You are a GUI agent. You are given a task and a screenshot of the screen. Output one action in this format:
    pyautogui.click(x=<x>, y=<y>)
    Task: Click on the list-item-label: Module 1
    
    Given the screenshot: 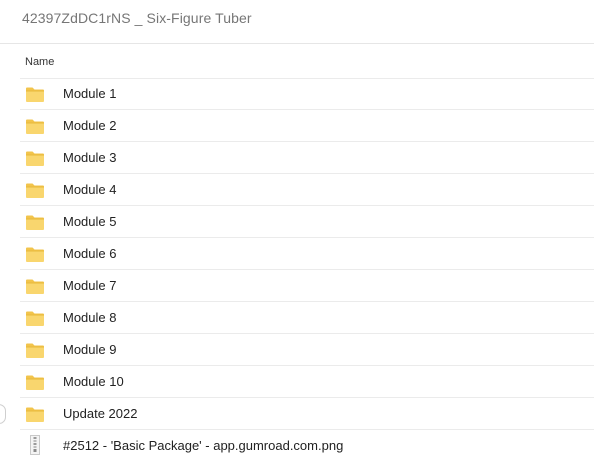 What is the action you would take?
    pyautogui.click(x=90, y=93)
    